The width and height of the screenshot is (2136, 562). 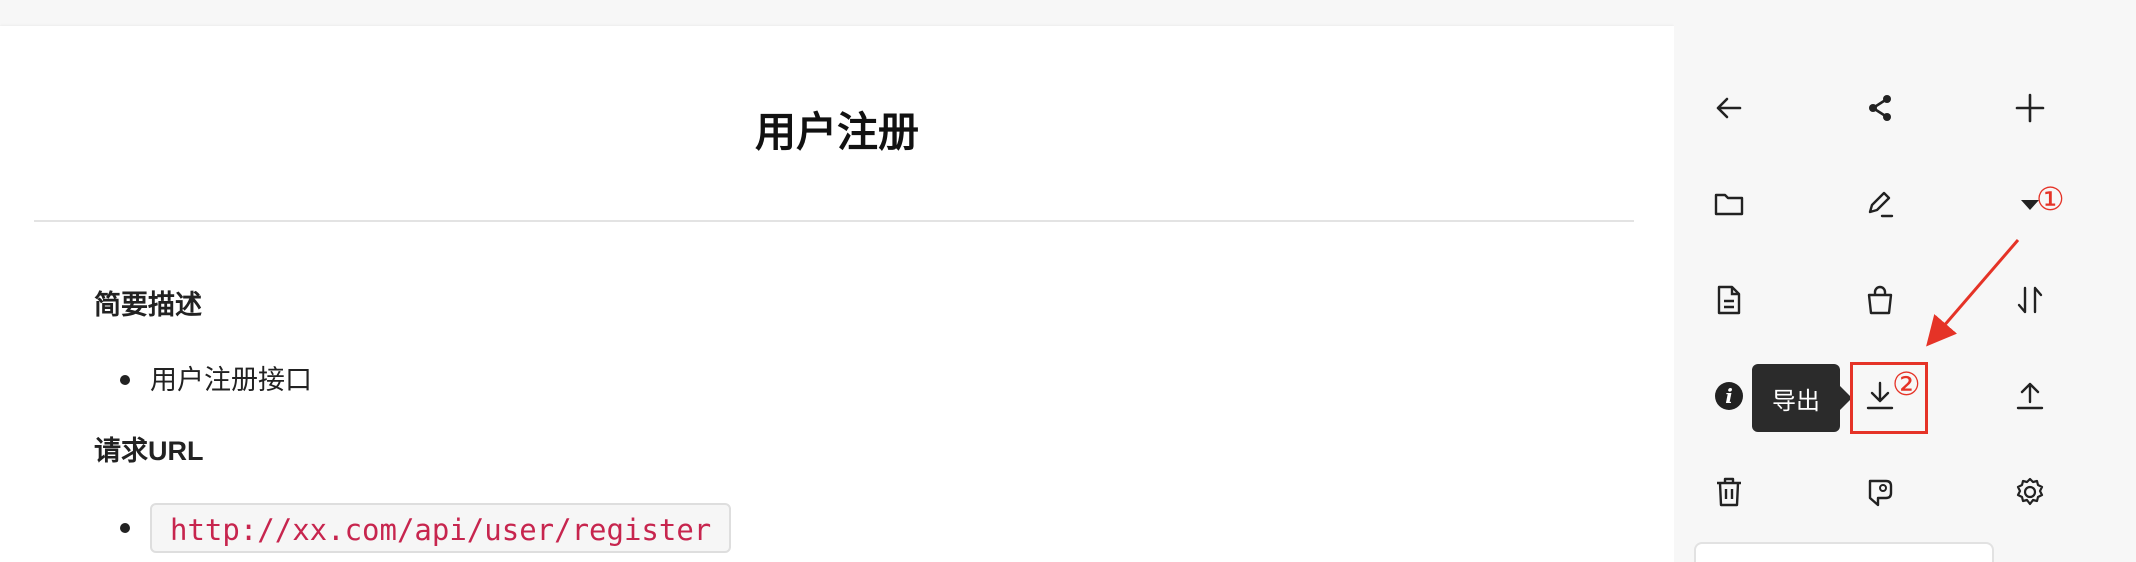 What do you see at coordinates (2030, 492) in the screenshot?
I see `gear-icon` at bounding box center [2030, 492].